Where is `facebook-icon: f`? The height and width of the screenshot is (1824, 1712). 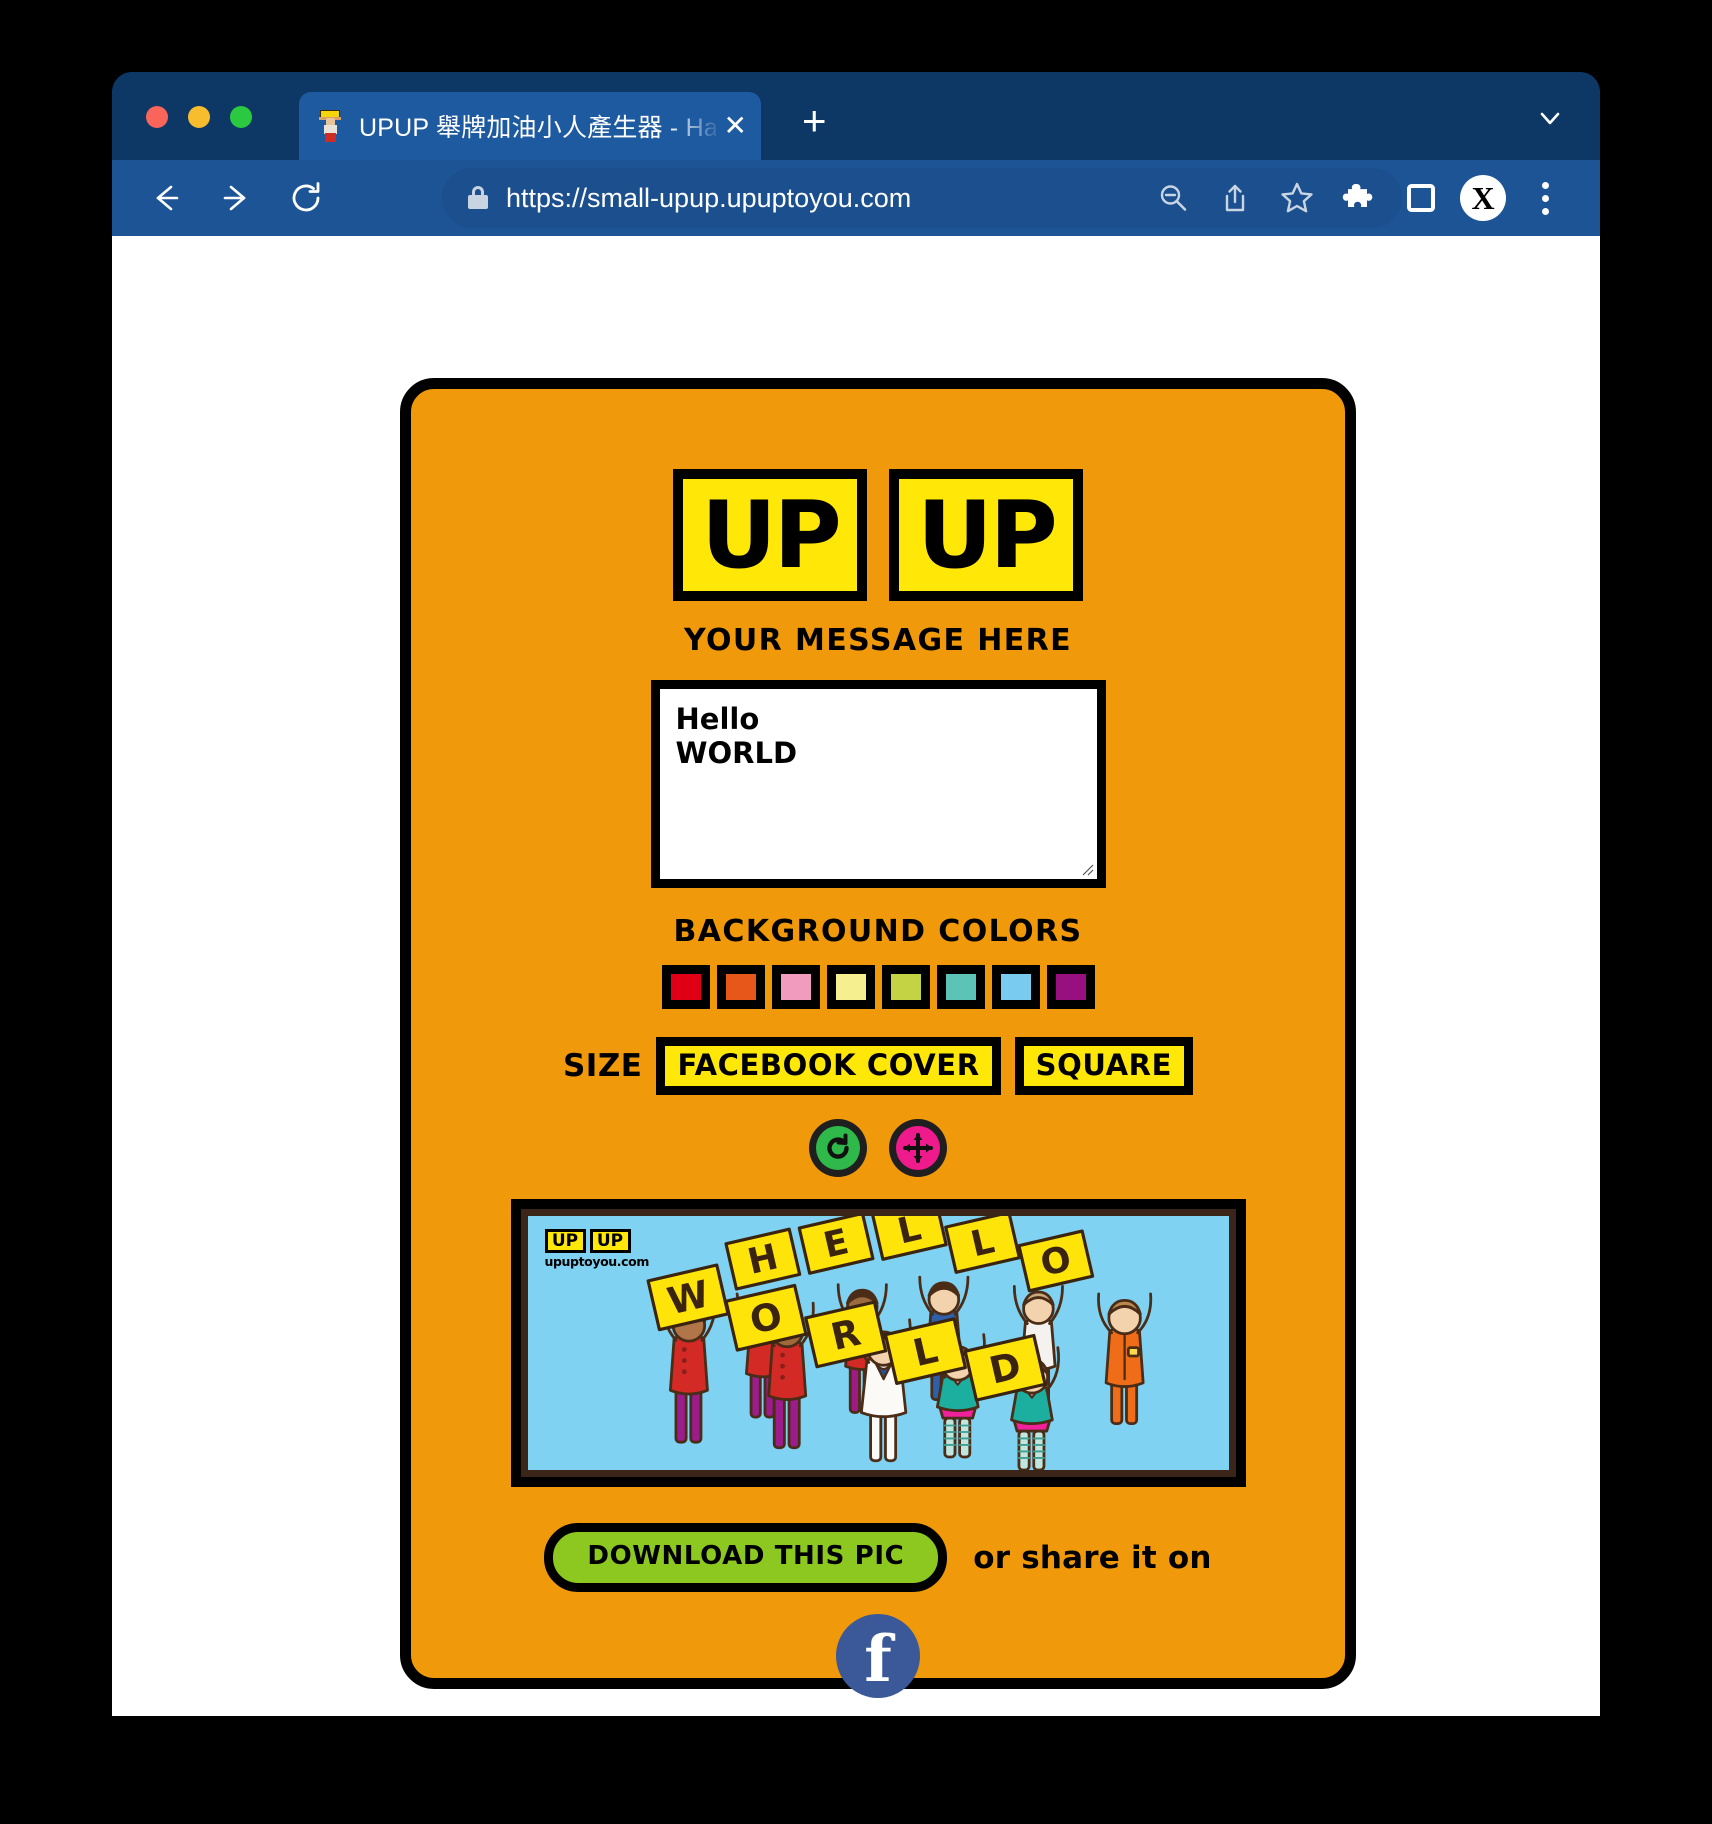
facebook-icon: f is located at coordinates (878, 1656).